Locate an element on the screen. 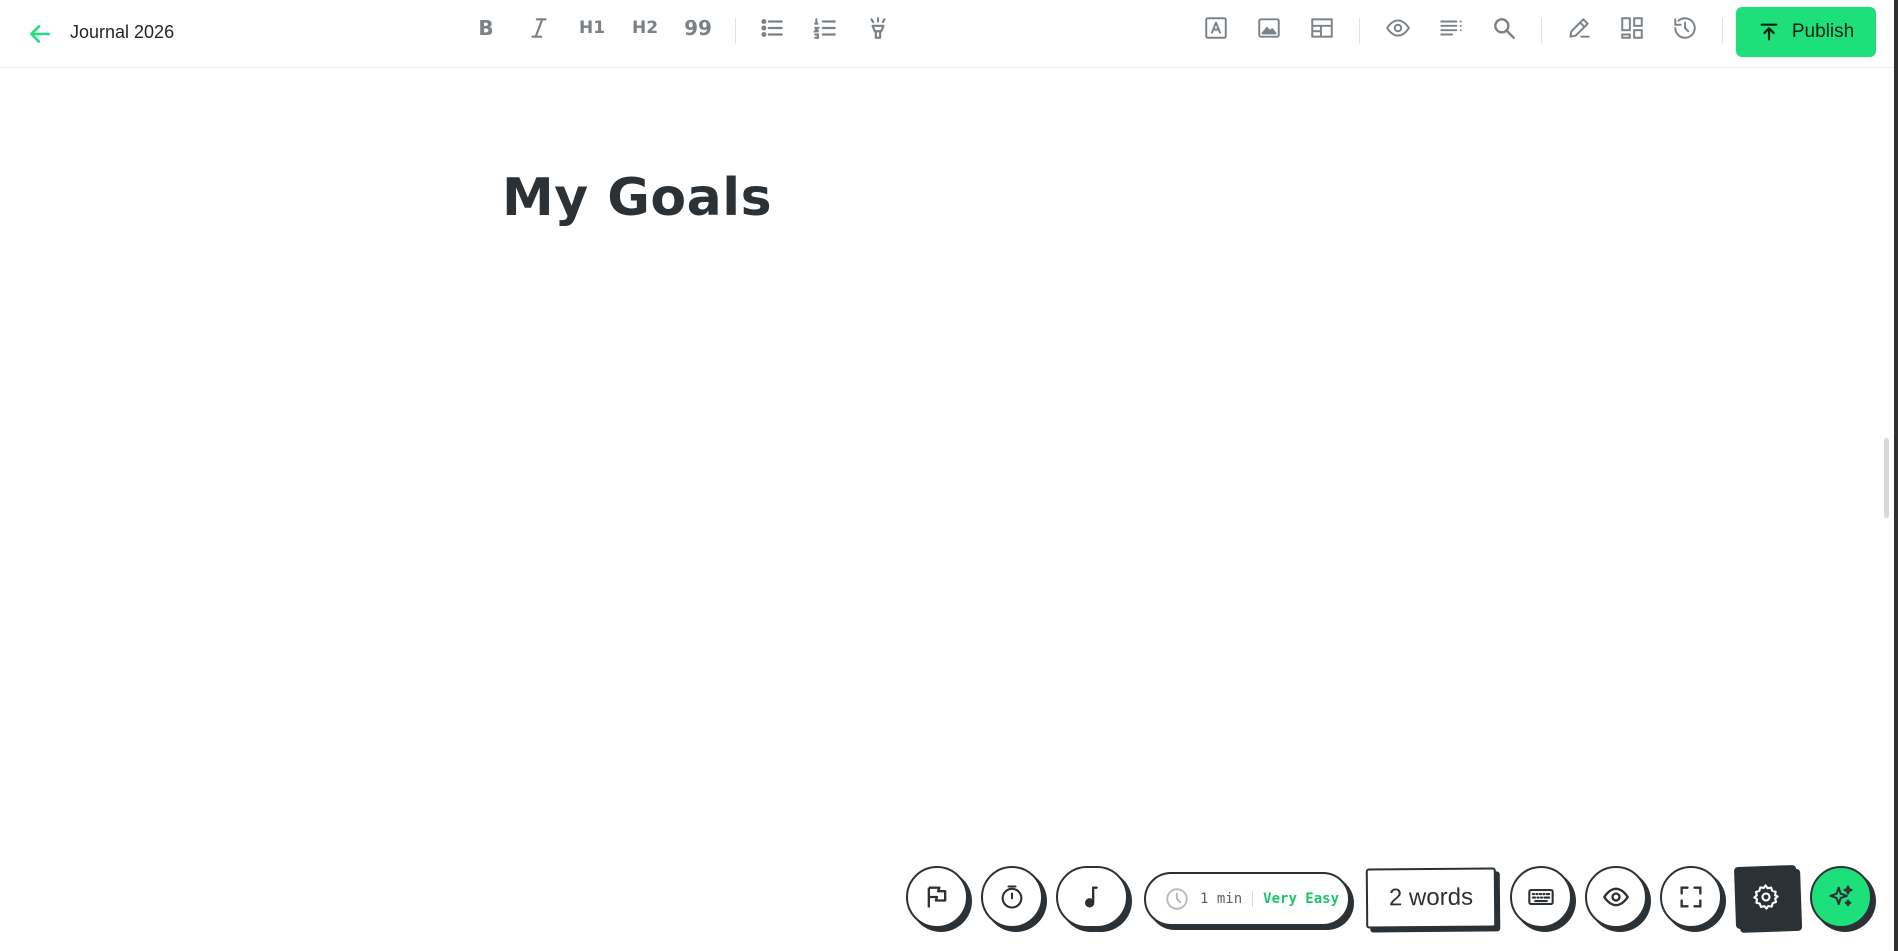  outline-icon is located at coordinates (1451, 28).